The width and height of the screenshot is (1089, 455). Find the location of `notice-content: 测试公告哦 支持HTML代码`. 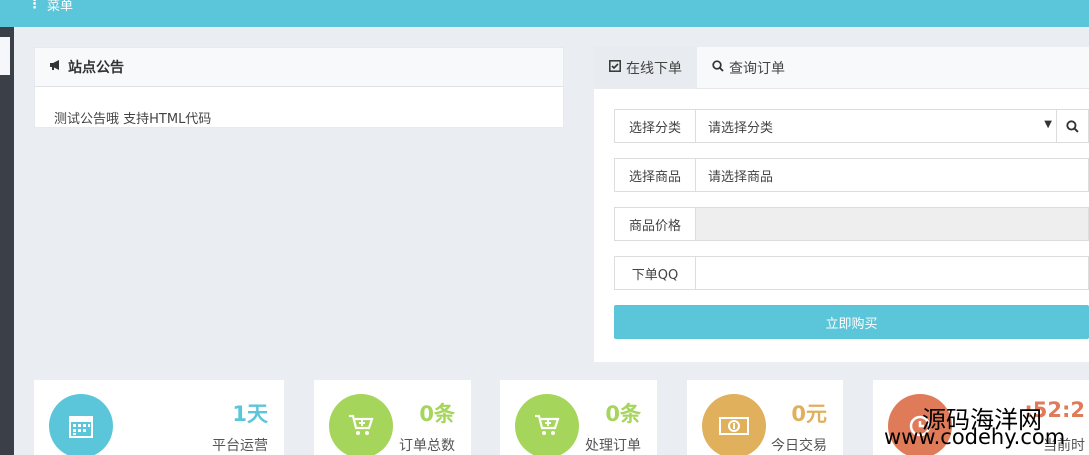

notice-content: 测试公告哦 支持HTML代码 is located at coordinates (133, 119).